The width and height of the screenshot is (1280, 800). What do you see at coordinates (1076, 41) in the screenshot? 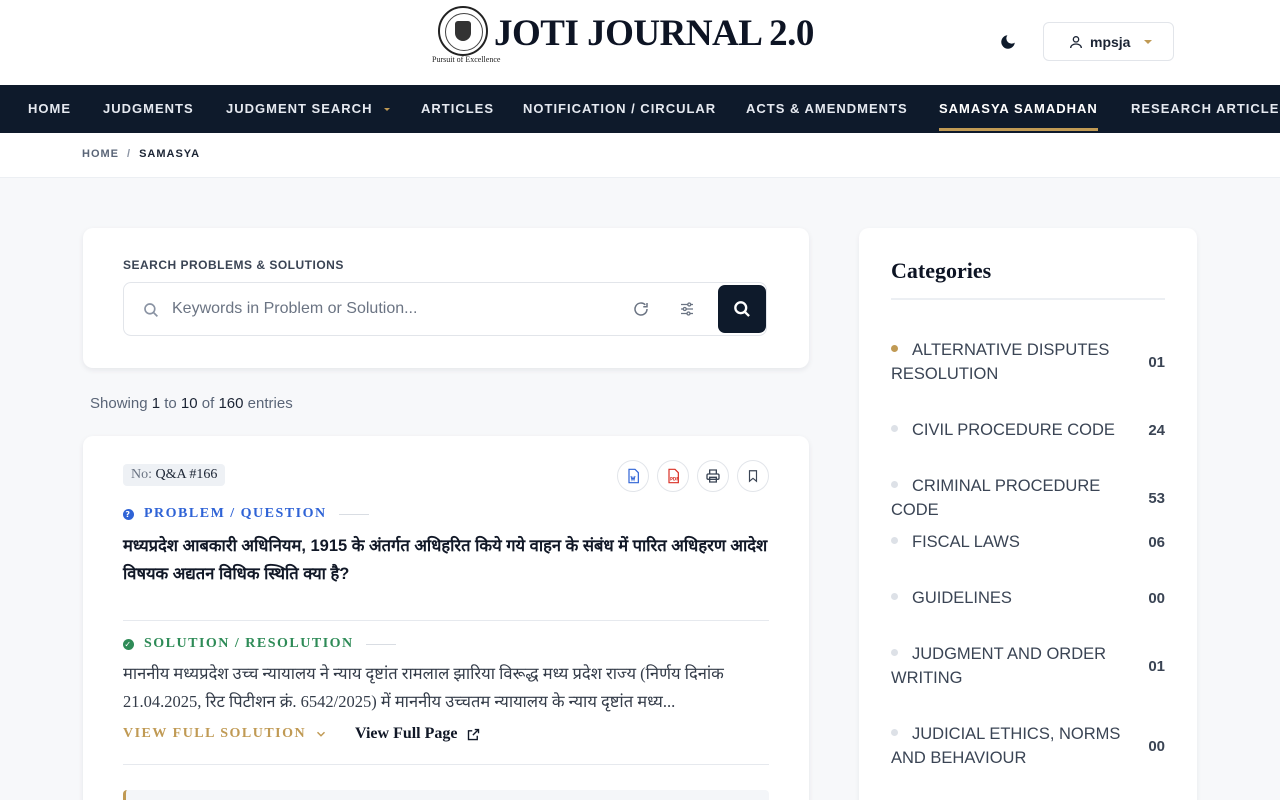
I see `user-icon` at bounding box center [1076, 41].